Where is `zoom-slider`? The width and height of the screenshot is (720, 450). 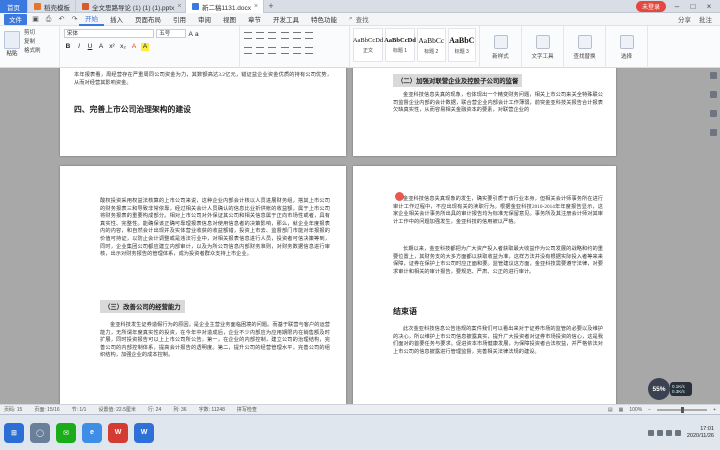
zoom-slider is located at coordinates (682, 409).